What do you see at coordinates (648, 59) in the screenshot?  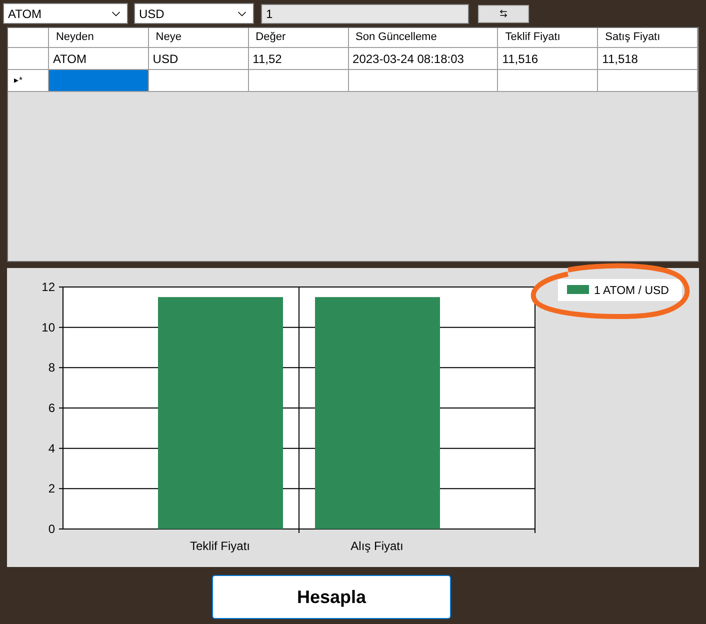 I see `table-cell: 11,518` at bounding box center [648, 59].